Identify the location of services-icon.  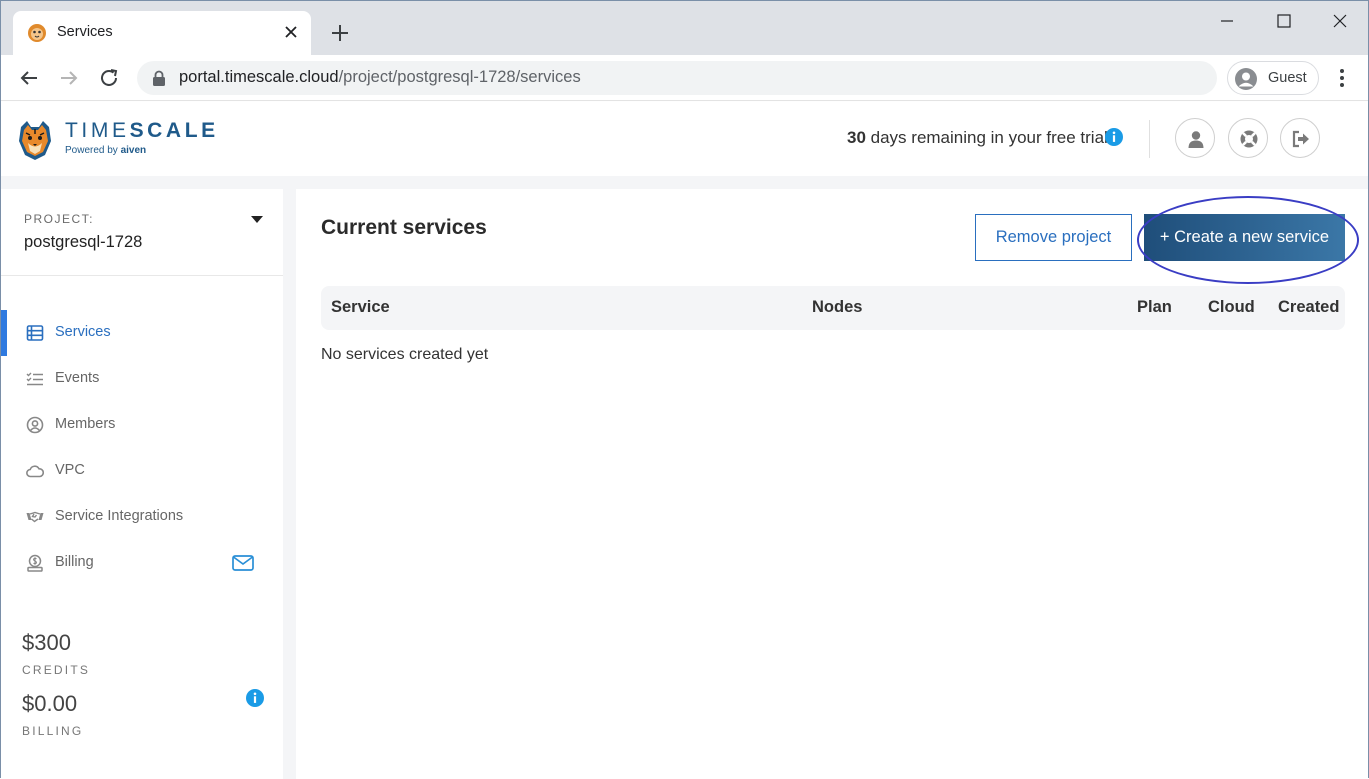
(35, 333).